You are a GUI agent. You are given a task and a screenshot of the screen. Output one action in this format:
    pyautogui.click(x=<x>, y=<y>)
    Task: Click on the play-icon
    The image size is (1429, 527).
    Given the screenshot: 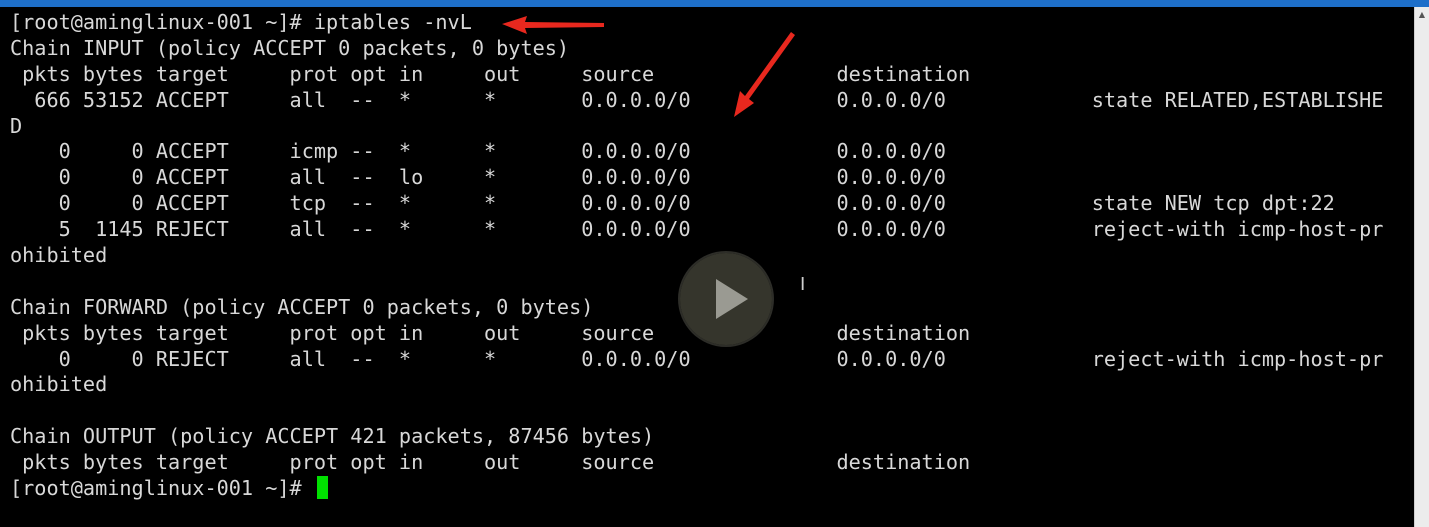 What is the action you would take?
    pyautogui.click(x=732, y=299)
    